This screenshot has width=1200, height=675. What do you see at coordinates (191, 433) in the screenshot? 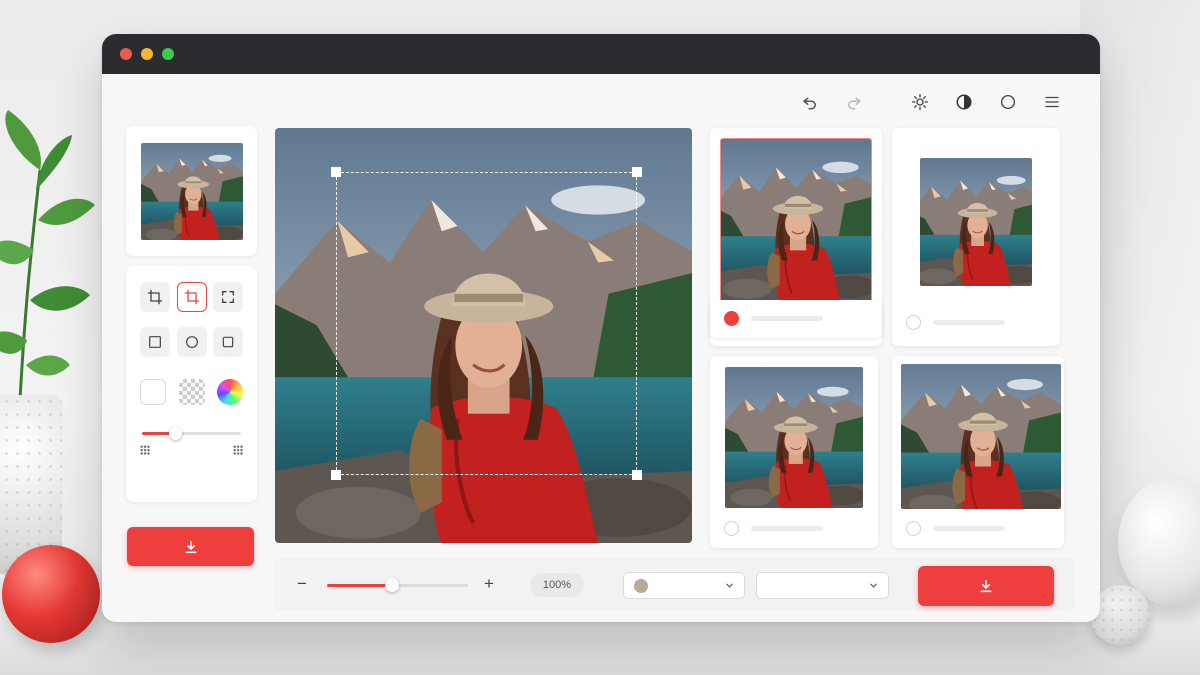
I see `size-slider` at bounding box center [191, 433].